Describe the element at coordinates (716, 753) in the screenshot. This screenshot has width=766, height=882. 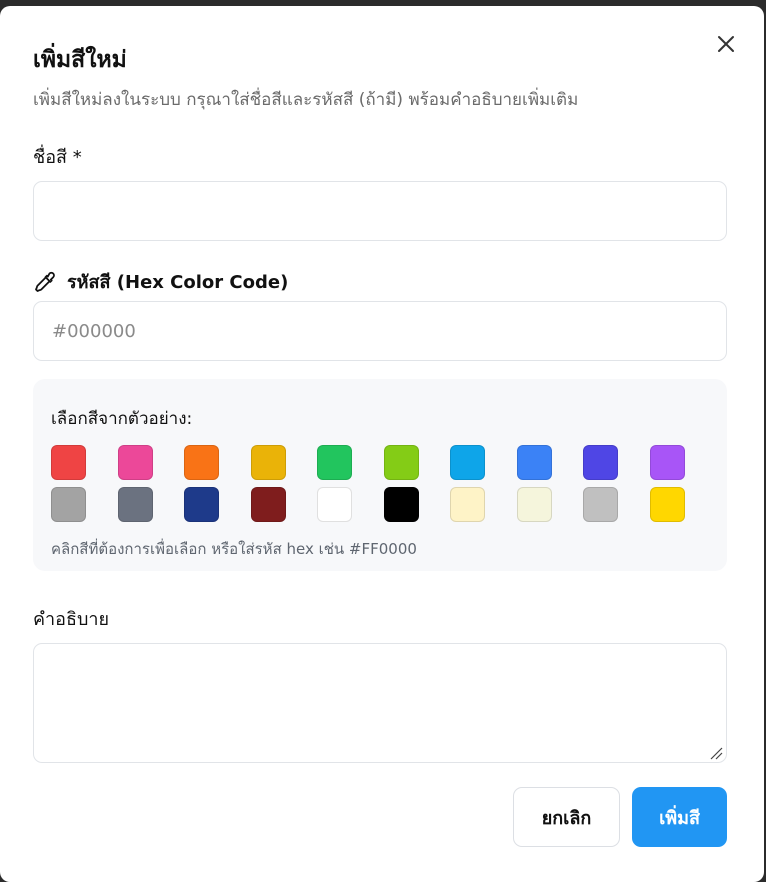
I see `resize-grip-icon` at that location.